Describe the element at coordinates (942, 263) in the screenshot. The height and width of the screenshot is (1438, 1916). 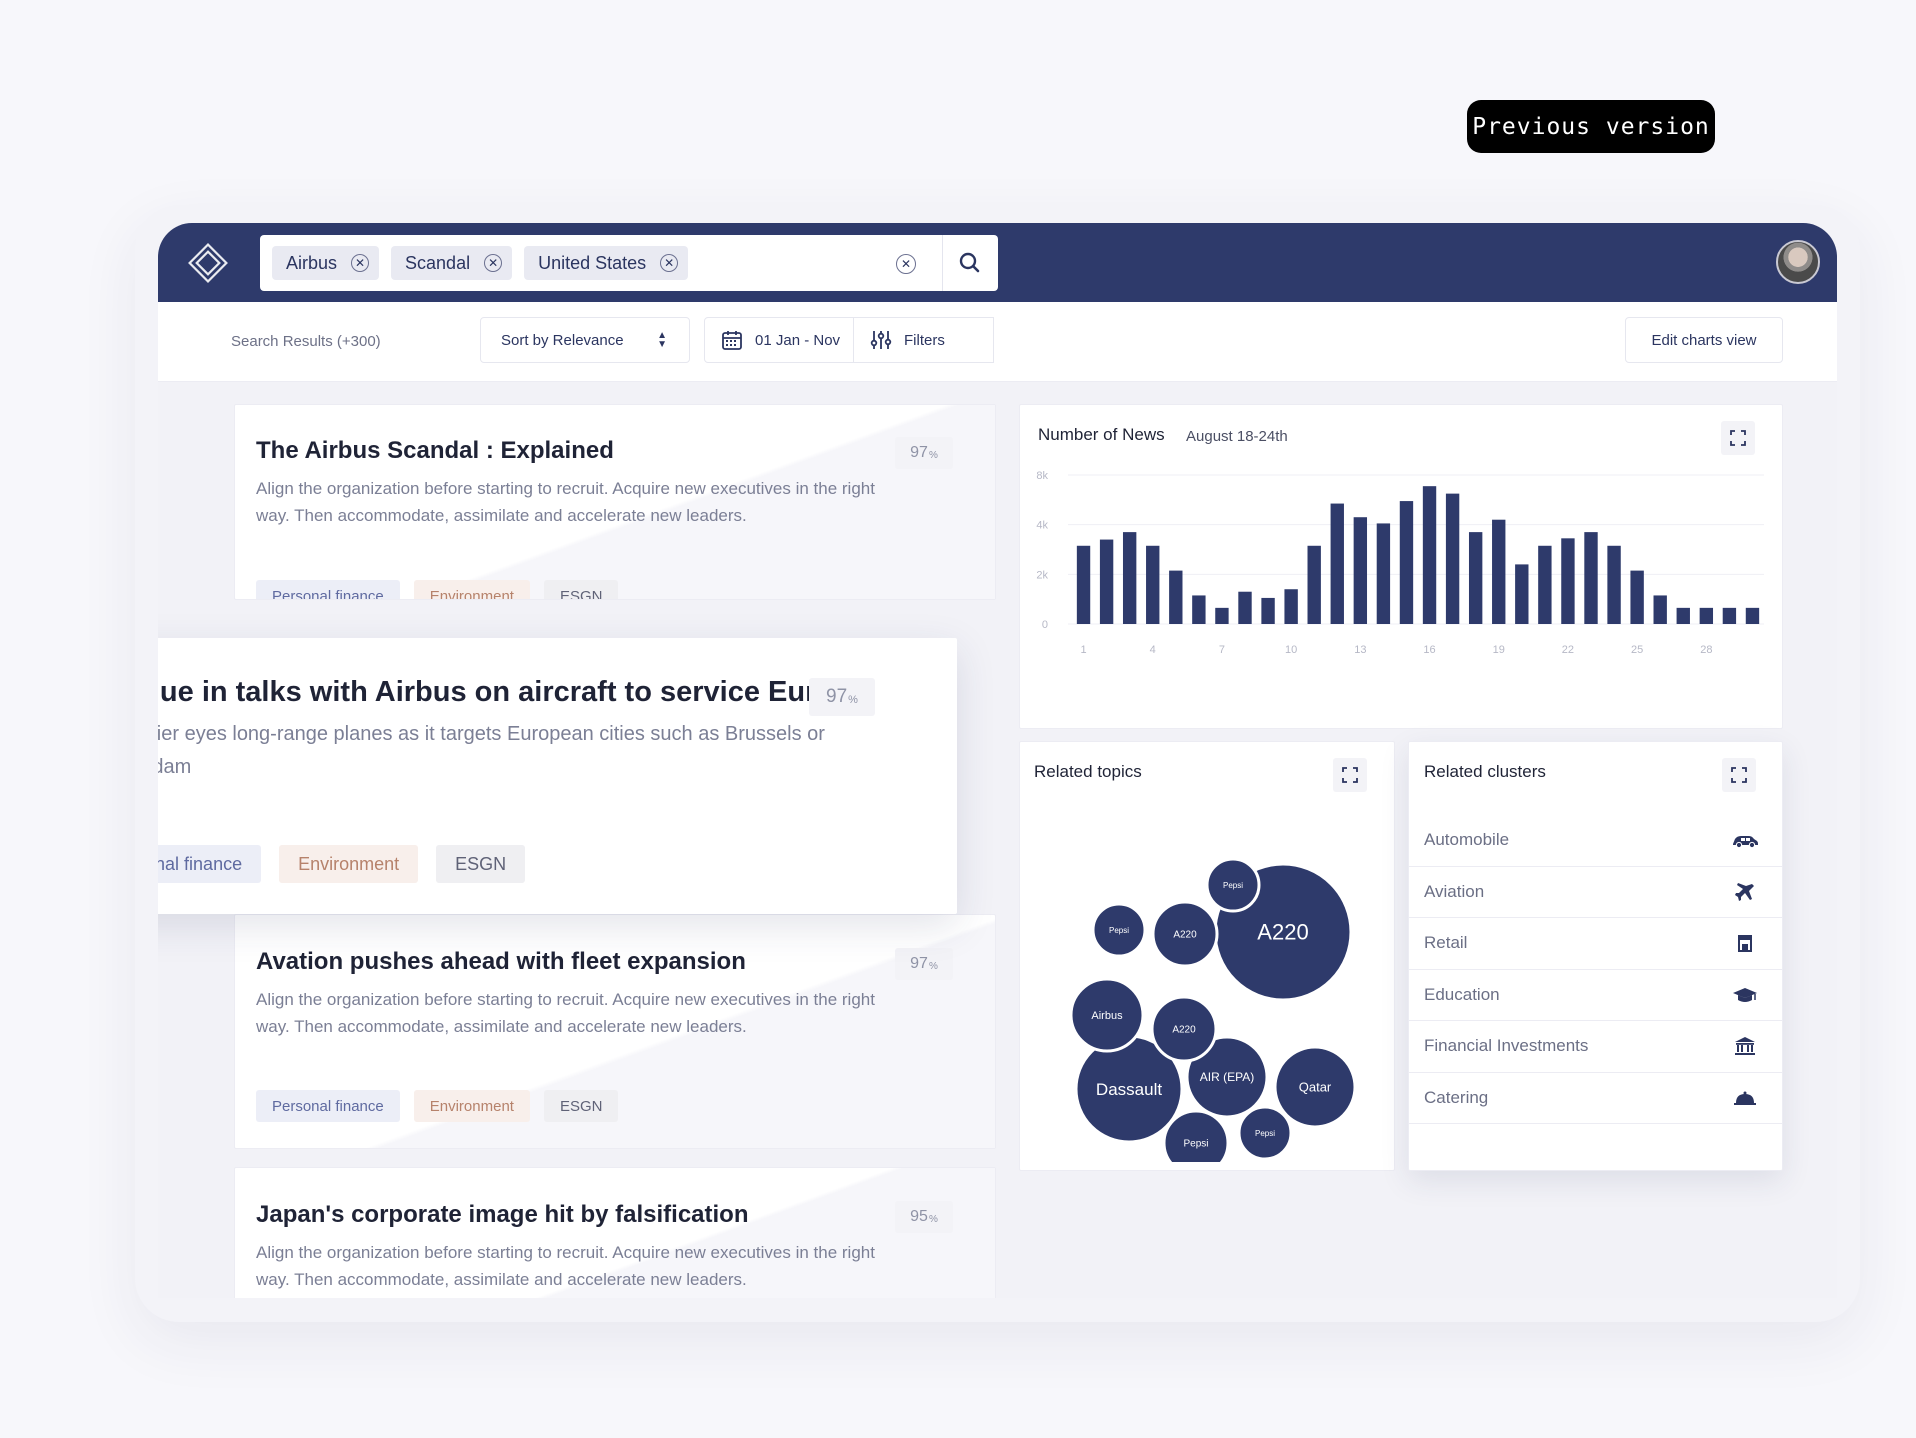
I see `search-divider` at that location.